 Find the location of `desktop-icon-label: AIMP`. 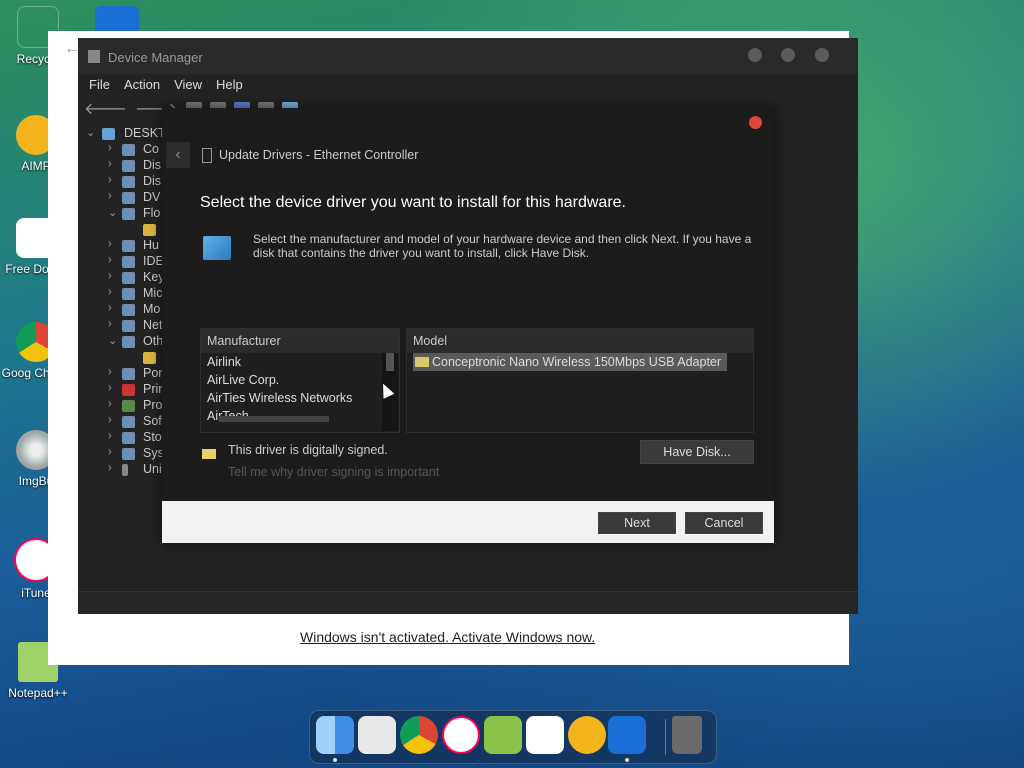

desktop-icon-label: AIMP is located at coordinates (36, 166).